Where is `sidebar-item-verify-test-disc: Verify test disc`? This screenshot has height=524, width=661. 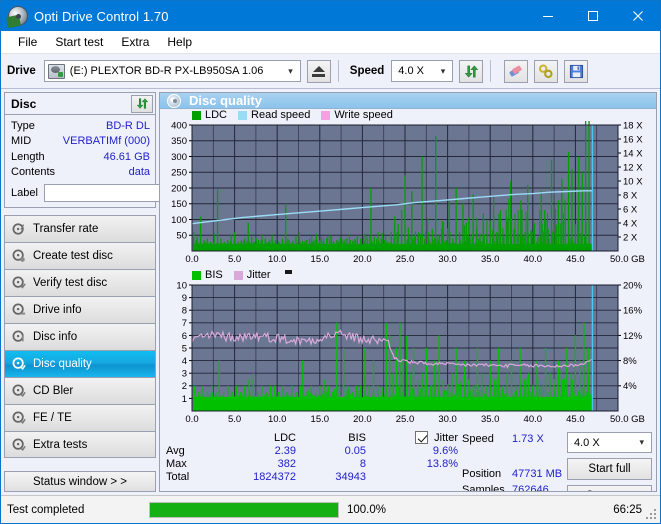 sidebar-item-verify-test-disc: Verify test disc is located at coordinates (80, 282).